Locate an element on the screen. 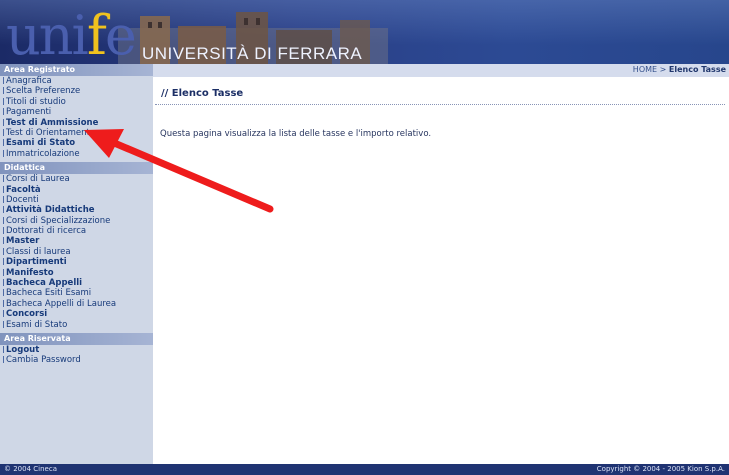  header-banner: unife UNIVERSITÀ DI FERRARA is located at coordinates (364, 32).